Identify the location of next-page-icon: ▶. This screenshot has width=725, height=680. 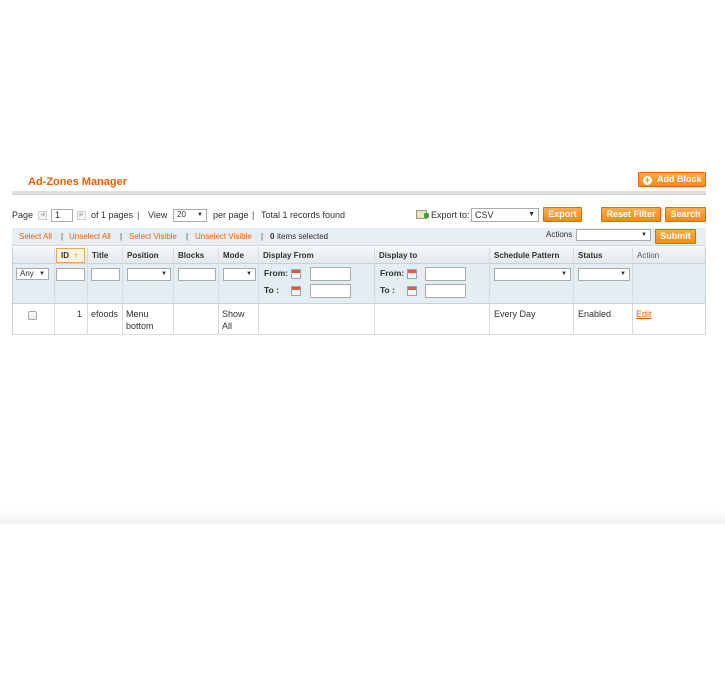
(81, 215).